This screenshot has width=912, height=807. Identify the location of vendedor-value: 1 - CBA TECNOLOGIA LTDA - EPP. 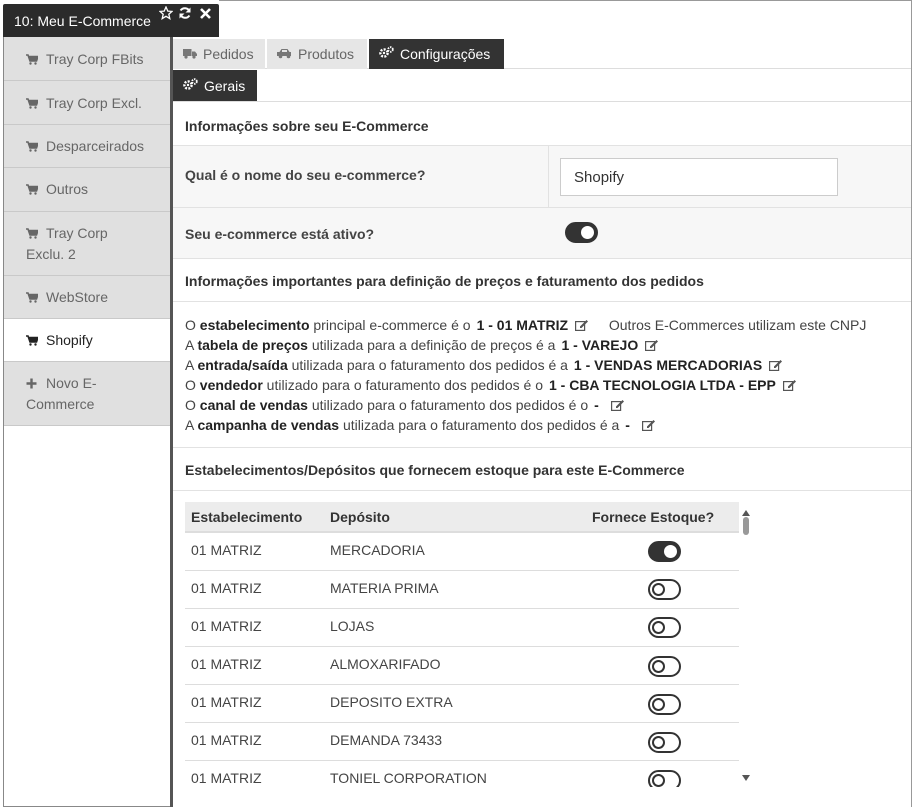
(662, 385).